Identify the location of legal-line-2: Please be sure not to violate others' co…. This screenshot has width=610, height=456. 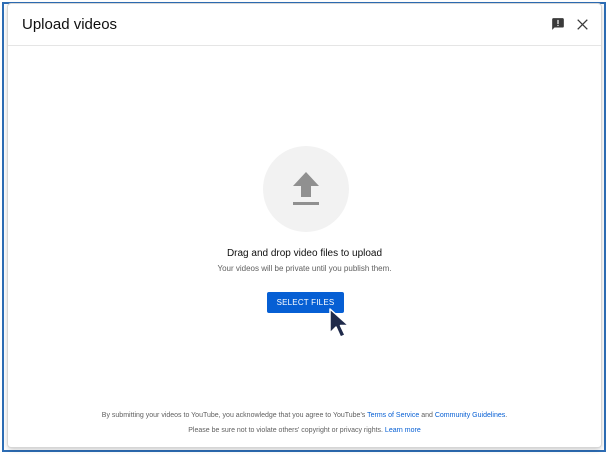
(304, 430).